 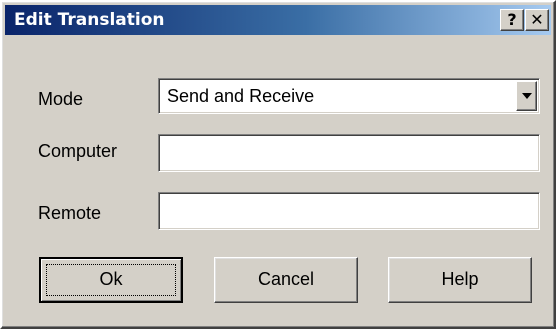 I want to click on computer-field, so click(x=349, y=153).